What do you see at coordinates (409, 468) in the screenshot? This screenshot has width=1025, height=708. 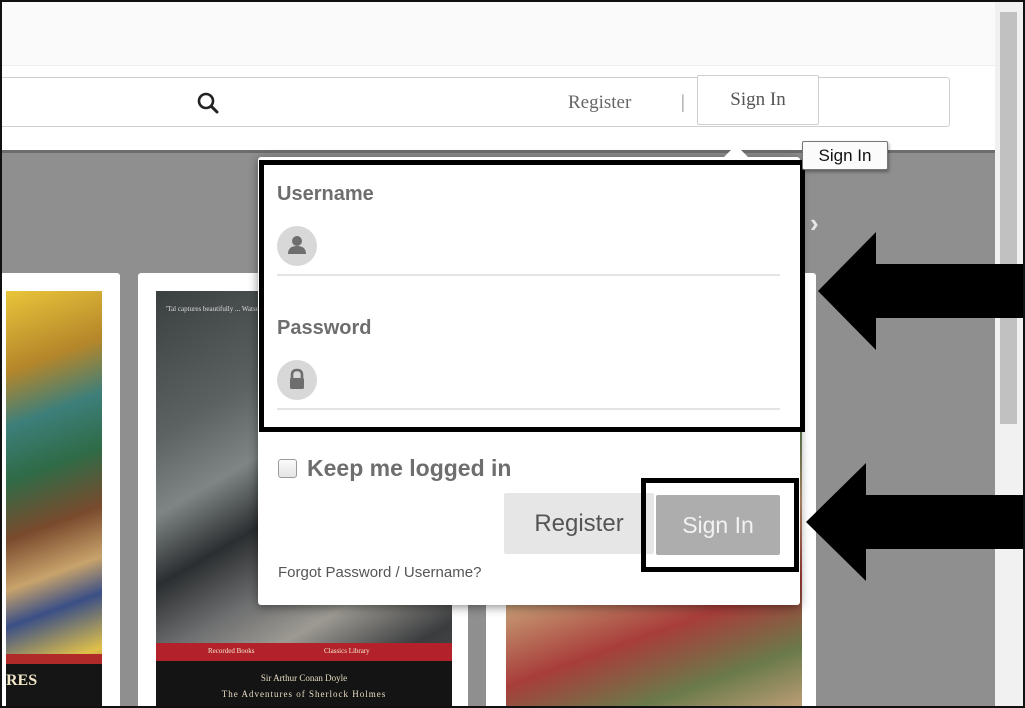 I see `keep-logged-in-label: Keep me logged in` at bounding box center [409, 468].